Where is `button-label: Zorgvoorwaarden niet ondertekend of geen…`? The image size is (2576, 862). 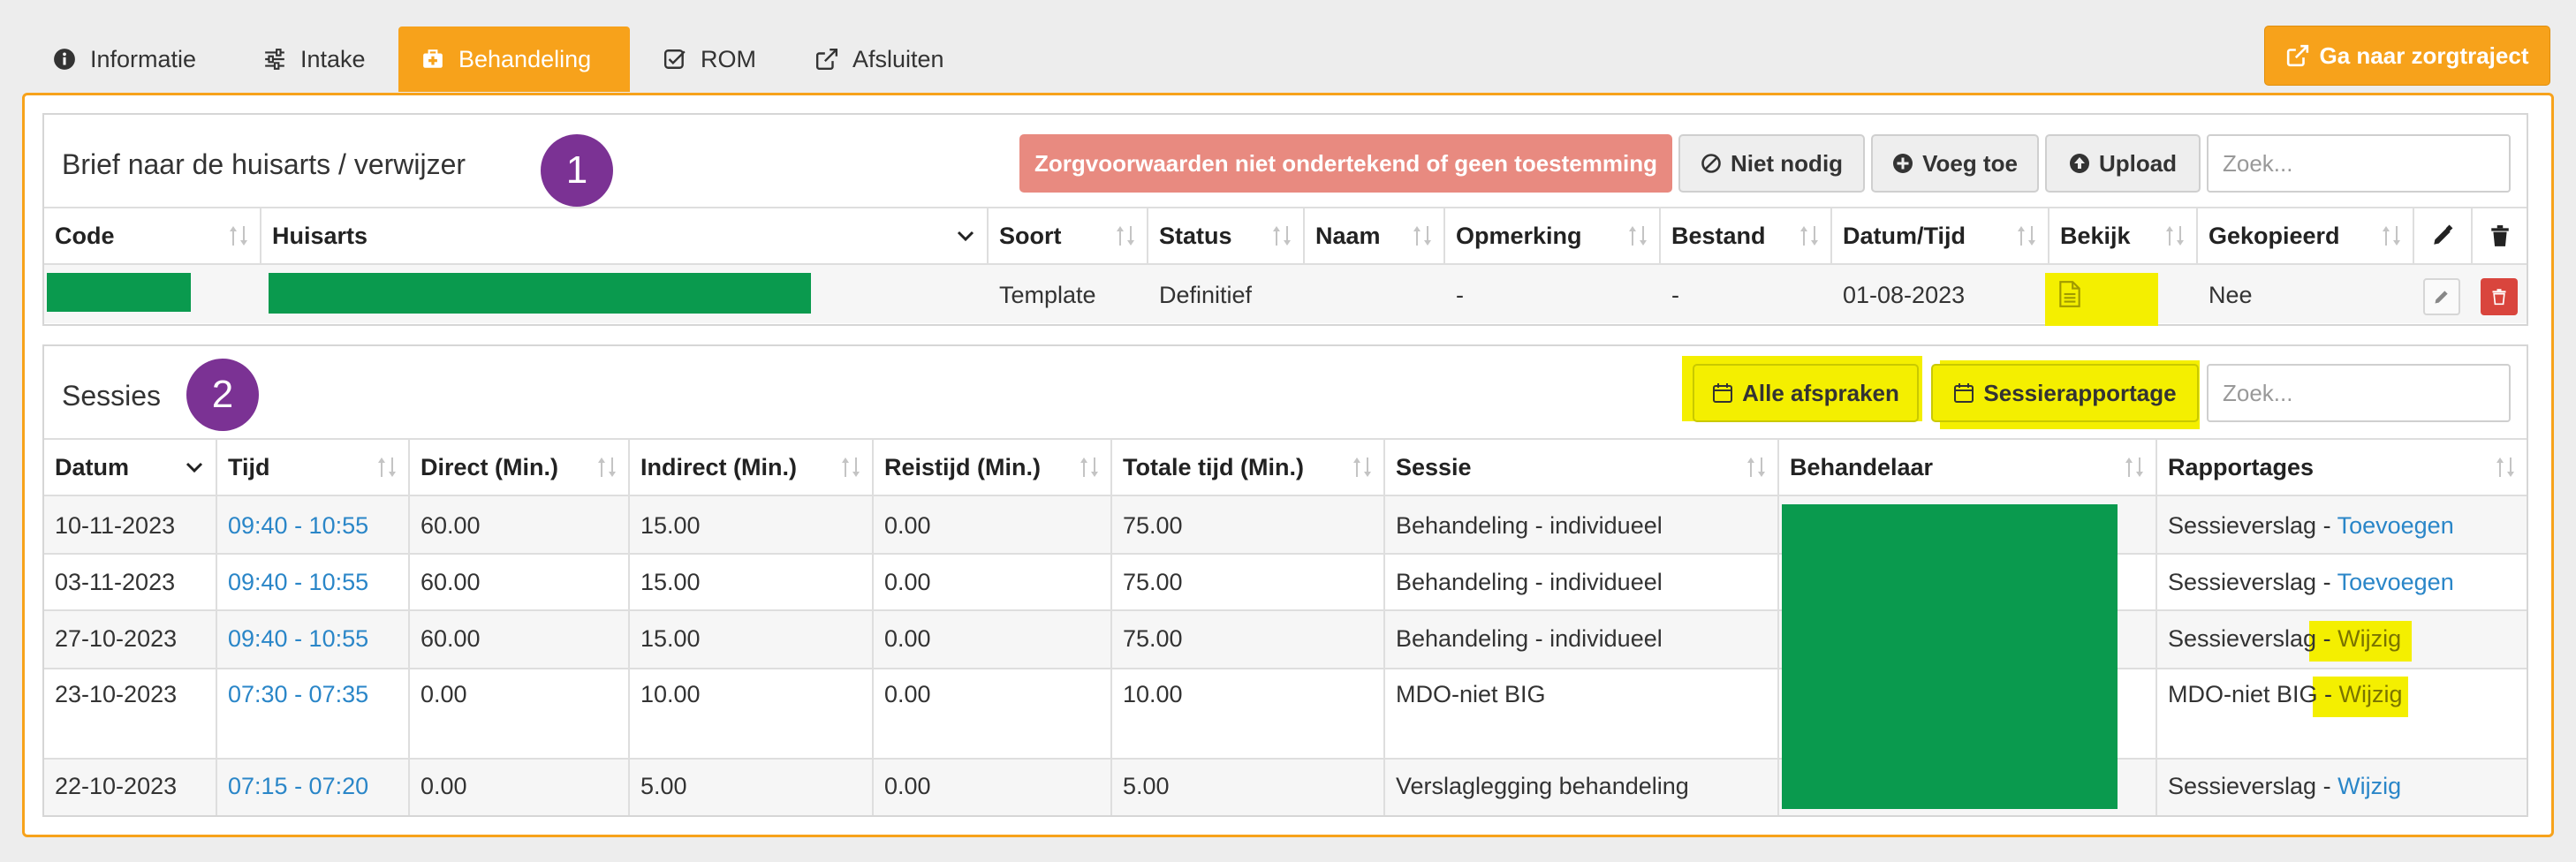 button-label: Zorgvoorwaarden niet ondertekend of geen… is located at coordinates (1345, 163).